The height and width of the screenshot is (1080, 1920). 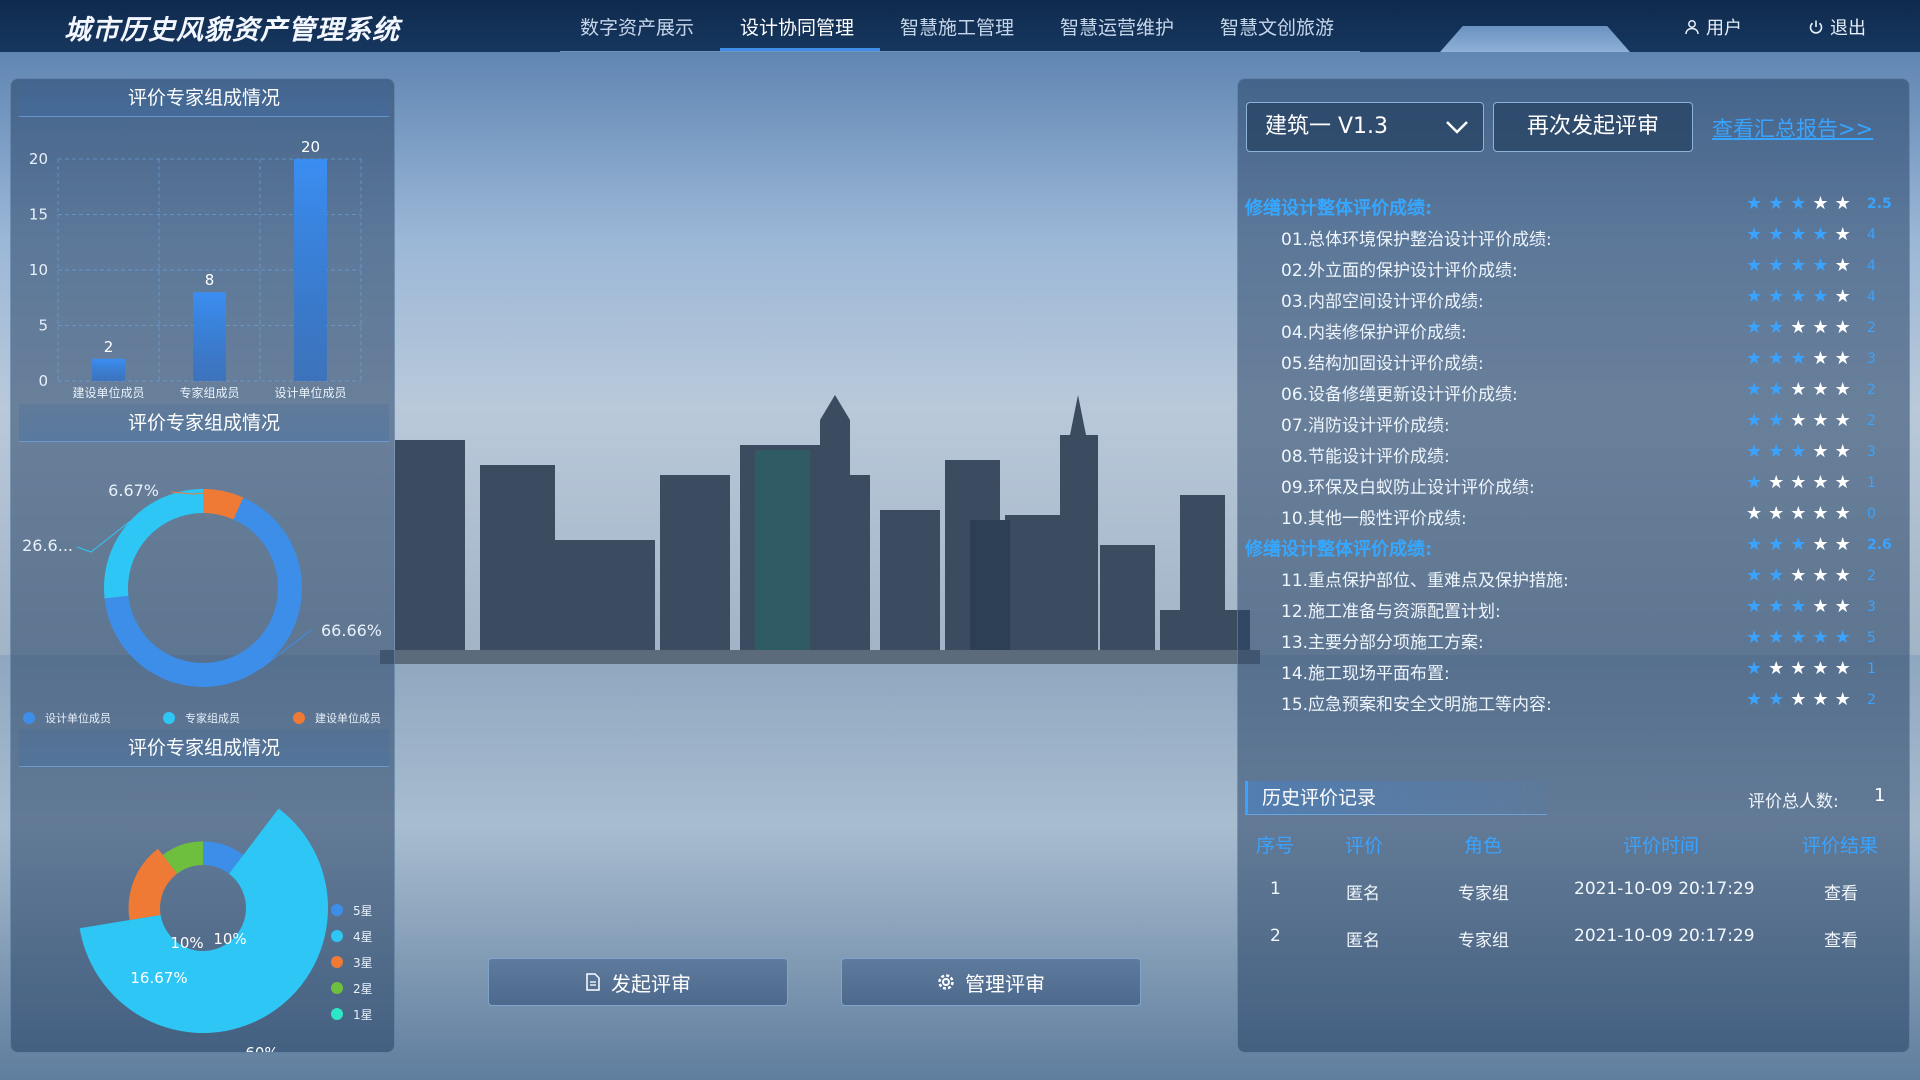 What do you see at coordinates (1399, 395) in the screenshot?
I see `score-label: 06.设备修缮更新设计评价成绩:` at bounding box center [1399, 395].